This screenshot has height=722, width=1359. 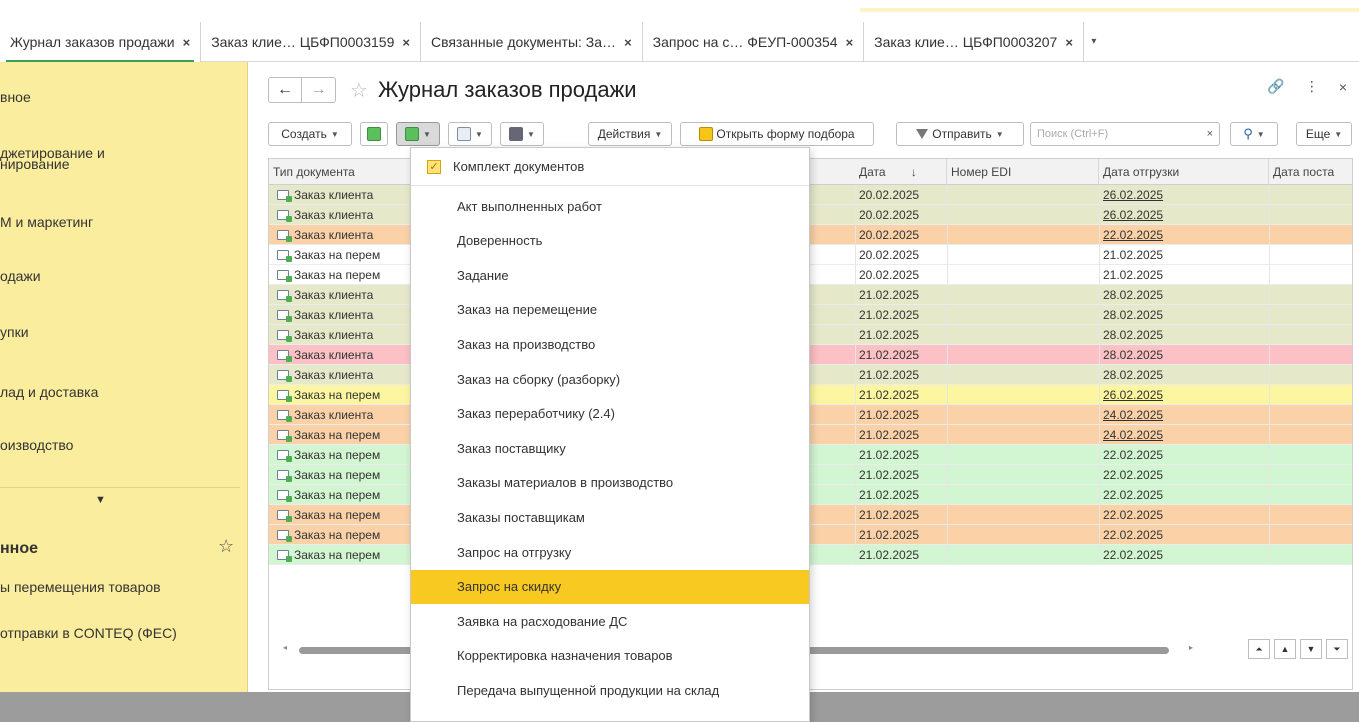 I want to click on menu-item: Доверенность, so click(x=610, y=241).